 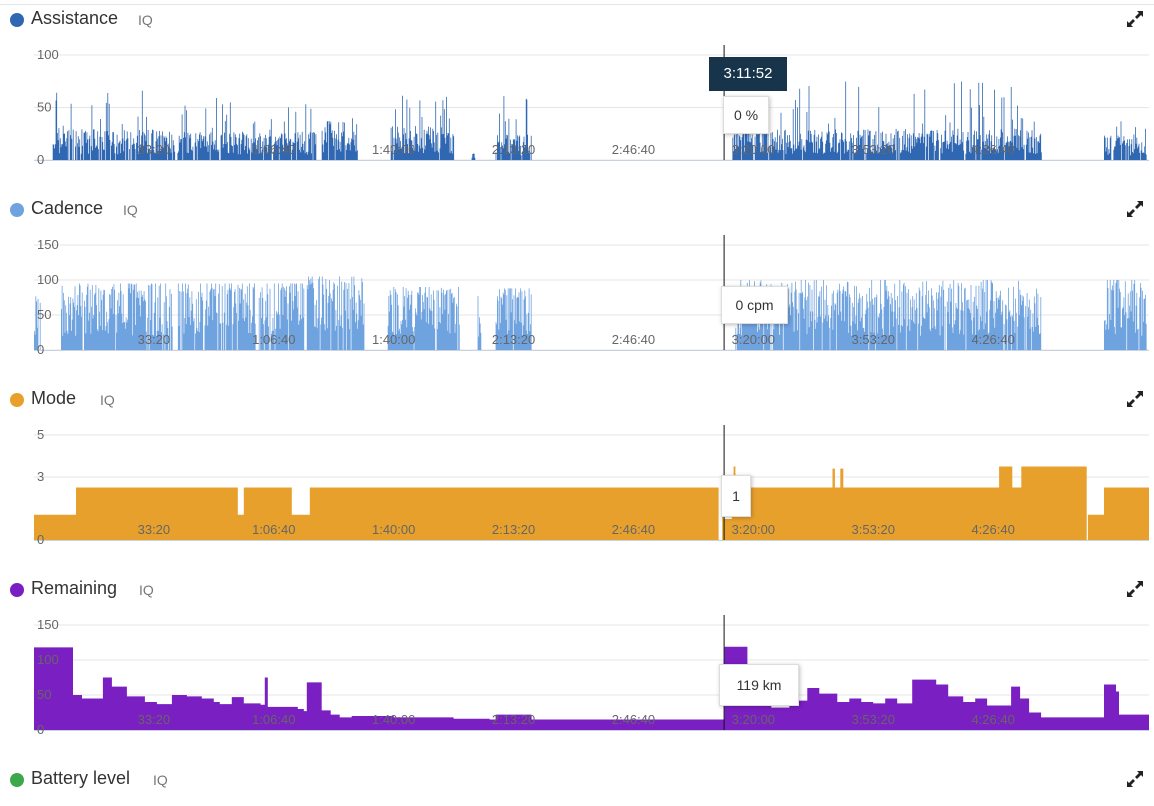 I want to click on assistance-value-tooltip: 0 %, so click(x=746, y=115).